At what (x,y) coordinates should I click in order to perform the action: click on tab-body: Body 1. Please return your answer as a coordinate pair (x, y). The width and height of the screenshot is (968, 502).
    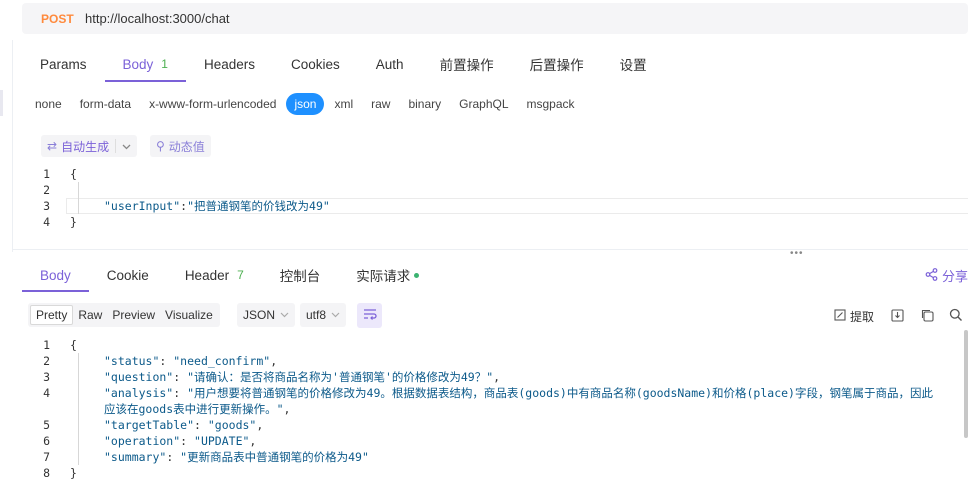
    Looking at the image, I should click on (145, 64).